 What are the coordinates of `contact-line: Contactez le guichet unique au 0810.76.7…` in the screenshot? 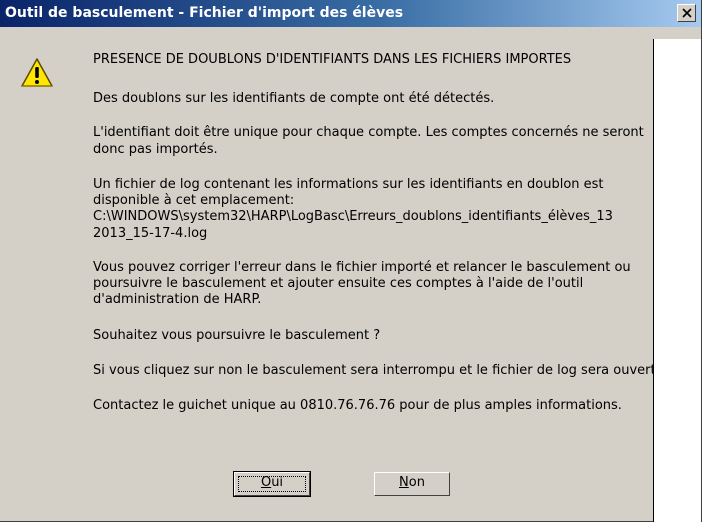 It's located at (357, 405).